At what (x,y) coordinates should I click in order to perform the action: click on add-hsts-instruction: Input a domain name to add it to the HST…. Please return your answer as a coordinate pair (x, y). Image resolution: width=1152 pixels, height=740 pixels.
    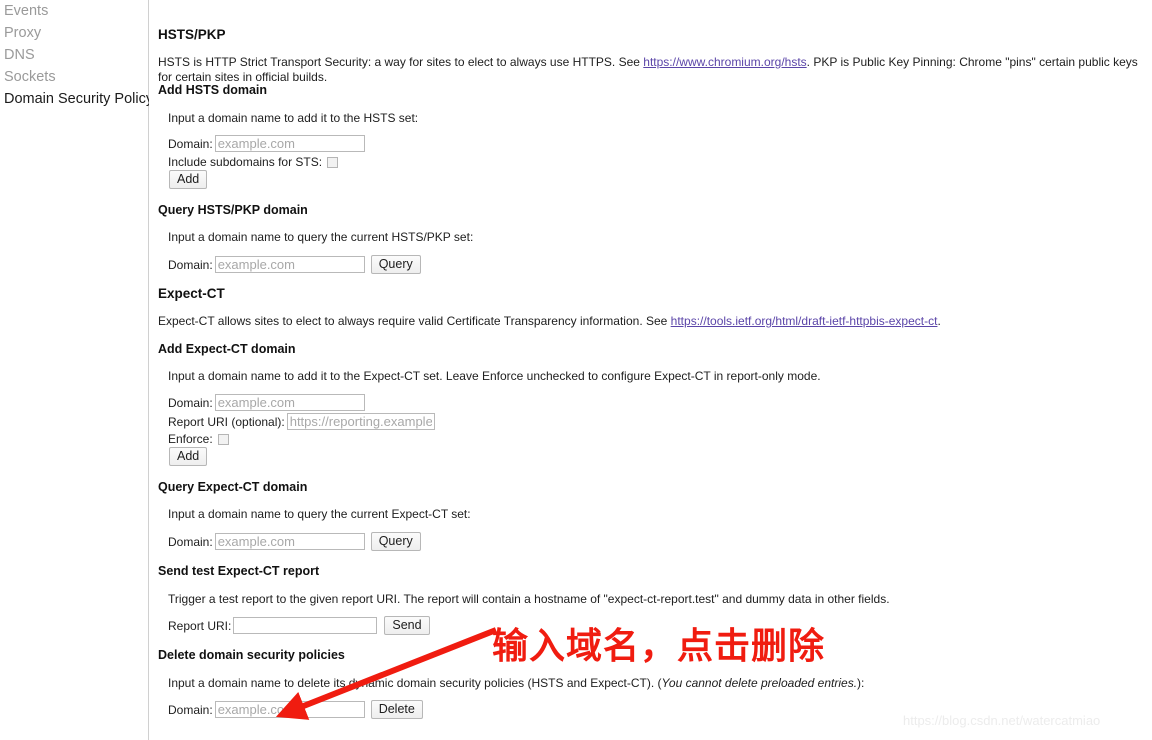
    Looking at the image, I should click on (293, 118).